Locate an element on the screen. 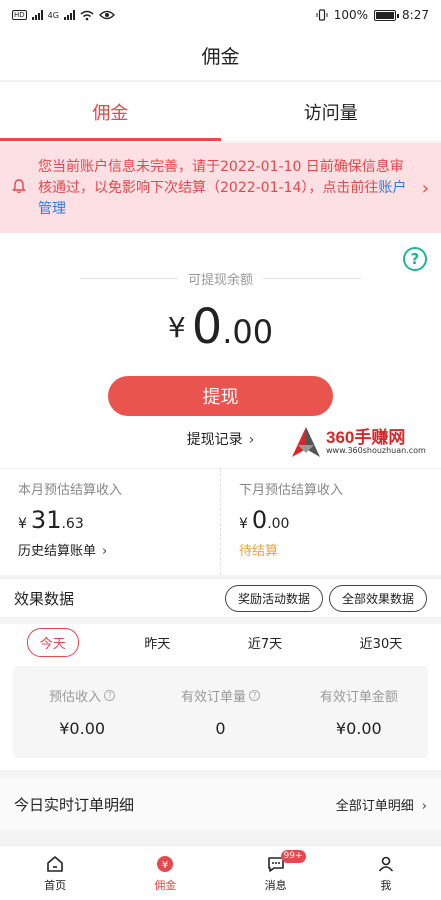  nav-home-label: 首页 is located at coordinates (55, 885).